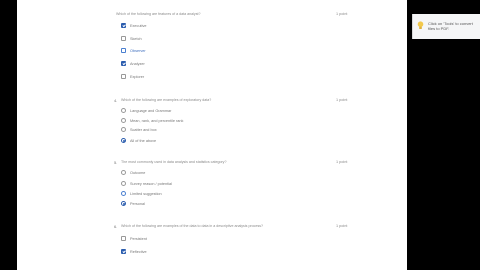  What do you see at coordinates (157, 120) in the screenshot?
I see `option-label: Mean, rank, and percentile rank` at bounding box center [157, 120].